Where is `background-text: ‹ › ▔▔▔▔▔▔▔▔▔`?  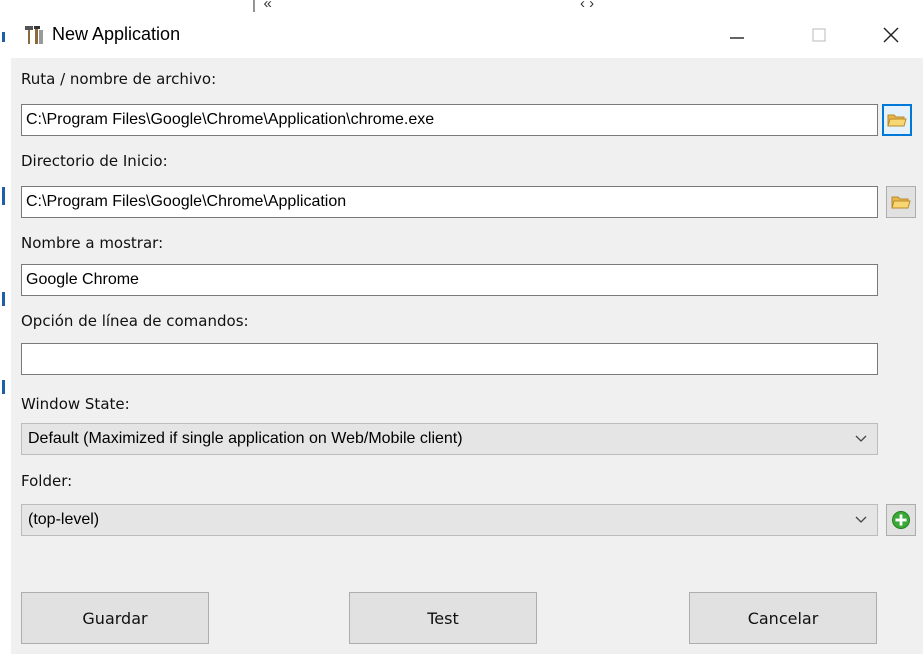 background-text: ‹ › ▔▔▔▔▔▔▔▔▔ is located at coordinates (641, 6).